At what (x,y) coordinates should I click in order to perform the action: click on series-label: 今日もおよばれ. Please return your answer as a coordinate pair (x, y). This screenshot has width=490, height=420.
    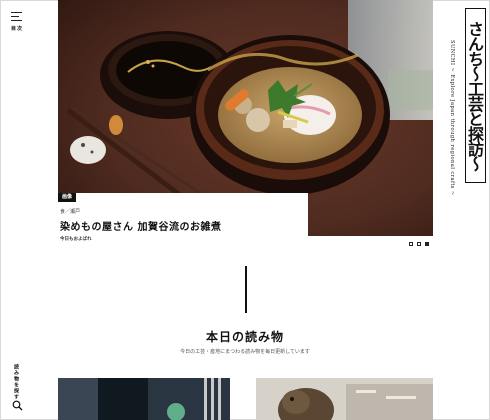
    Looking at the image, I should click on (76, 239).